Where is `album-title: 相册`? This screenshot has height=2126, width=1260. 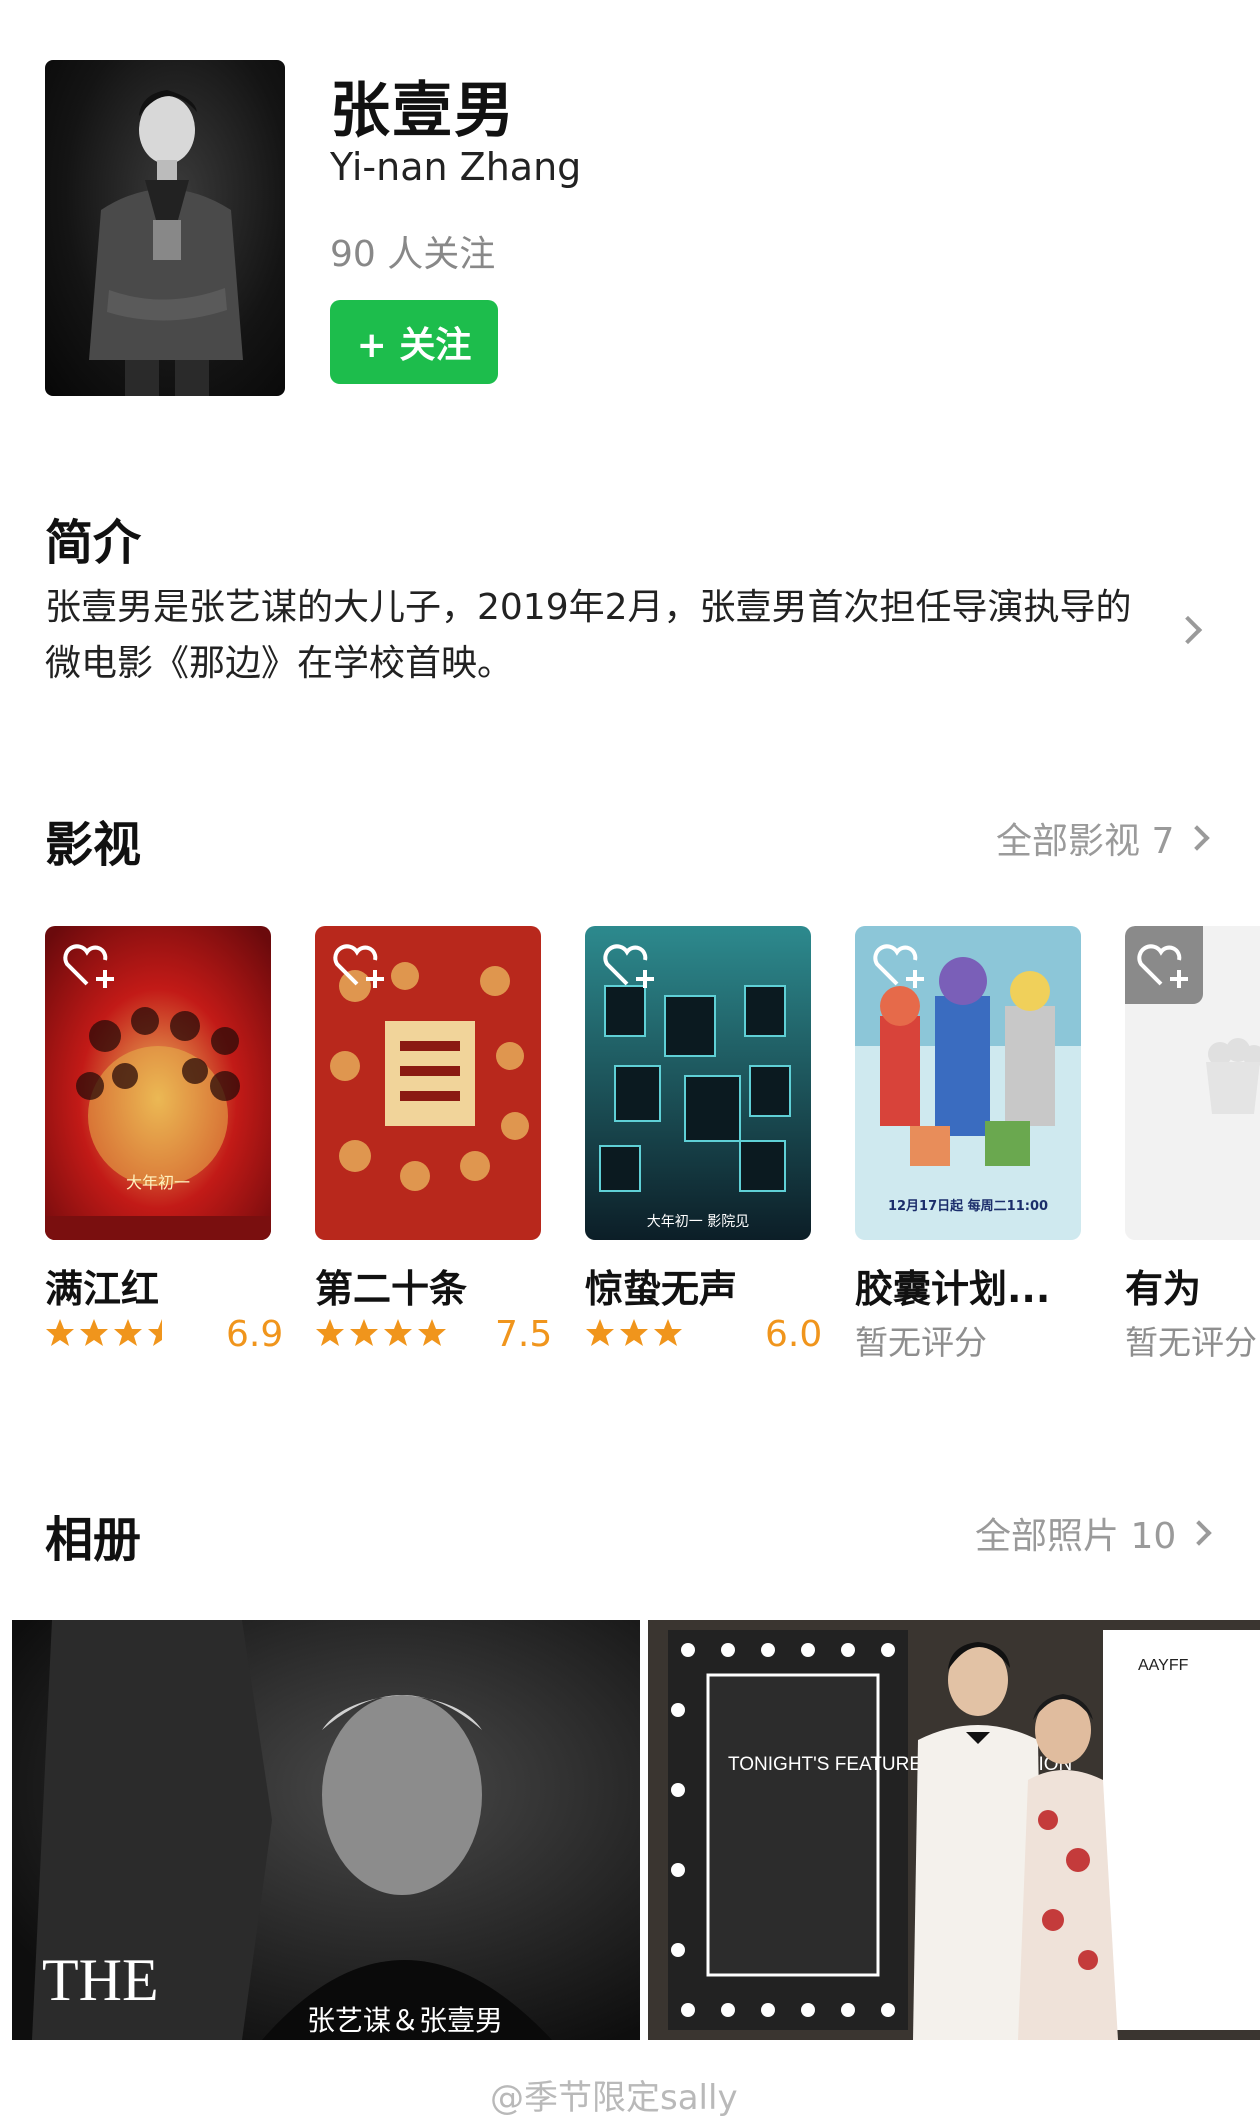
album-title: 相册 is located at coordinates (93, 1540).